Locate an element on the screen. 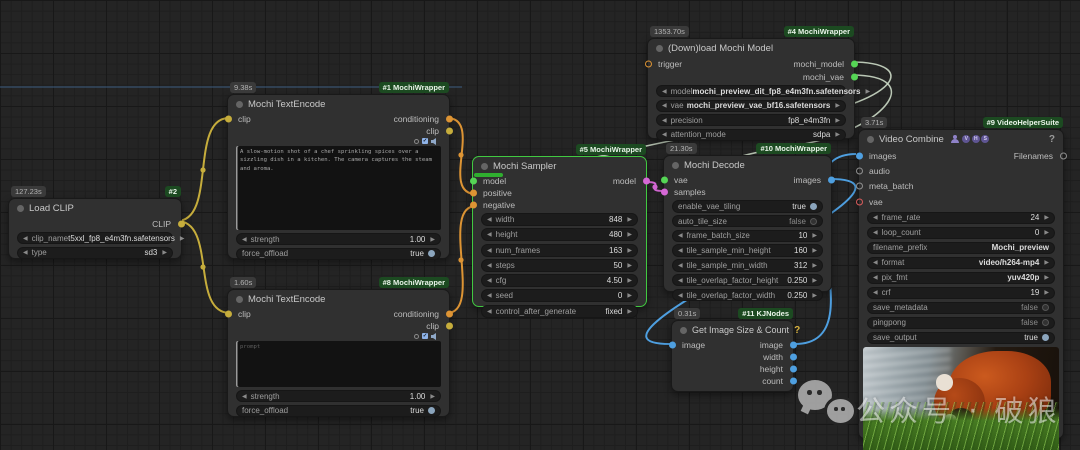  widget-seed: ◀ seed 0 ▶ is located at coordinates (559, 296).